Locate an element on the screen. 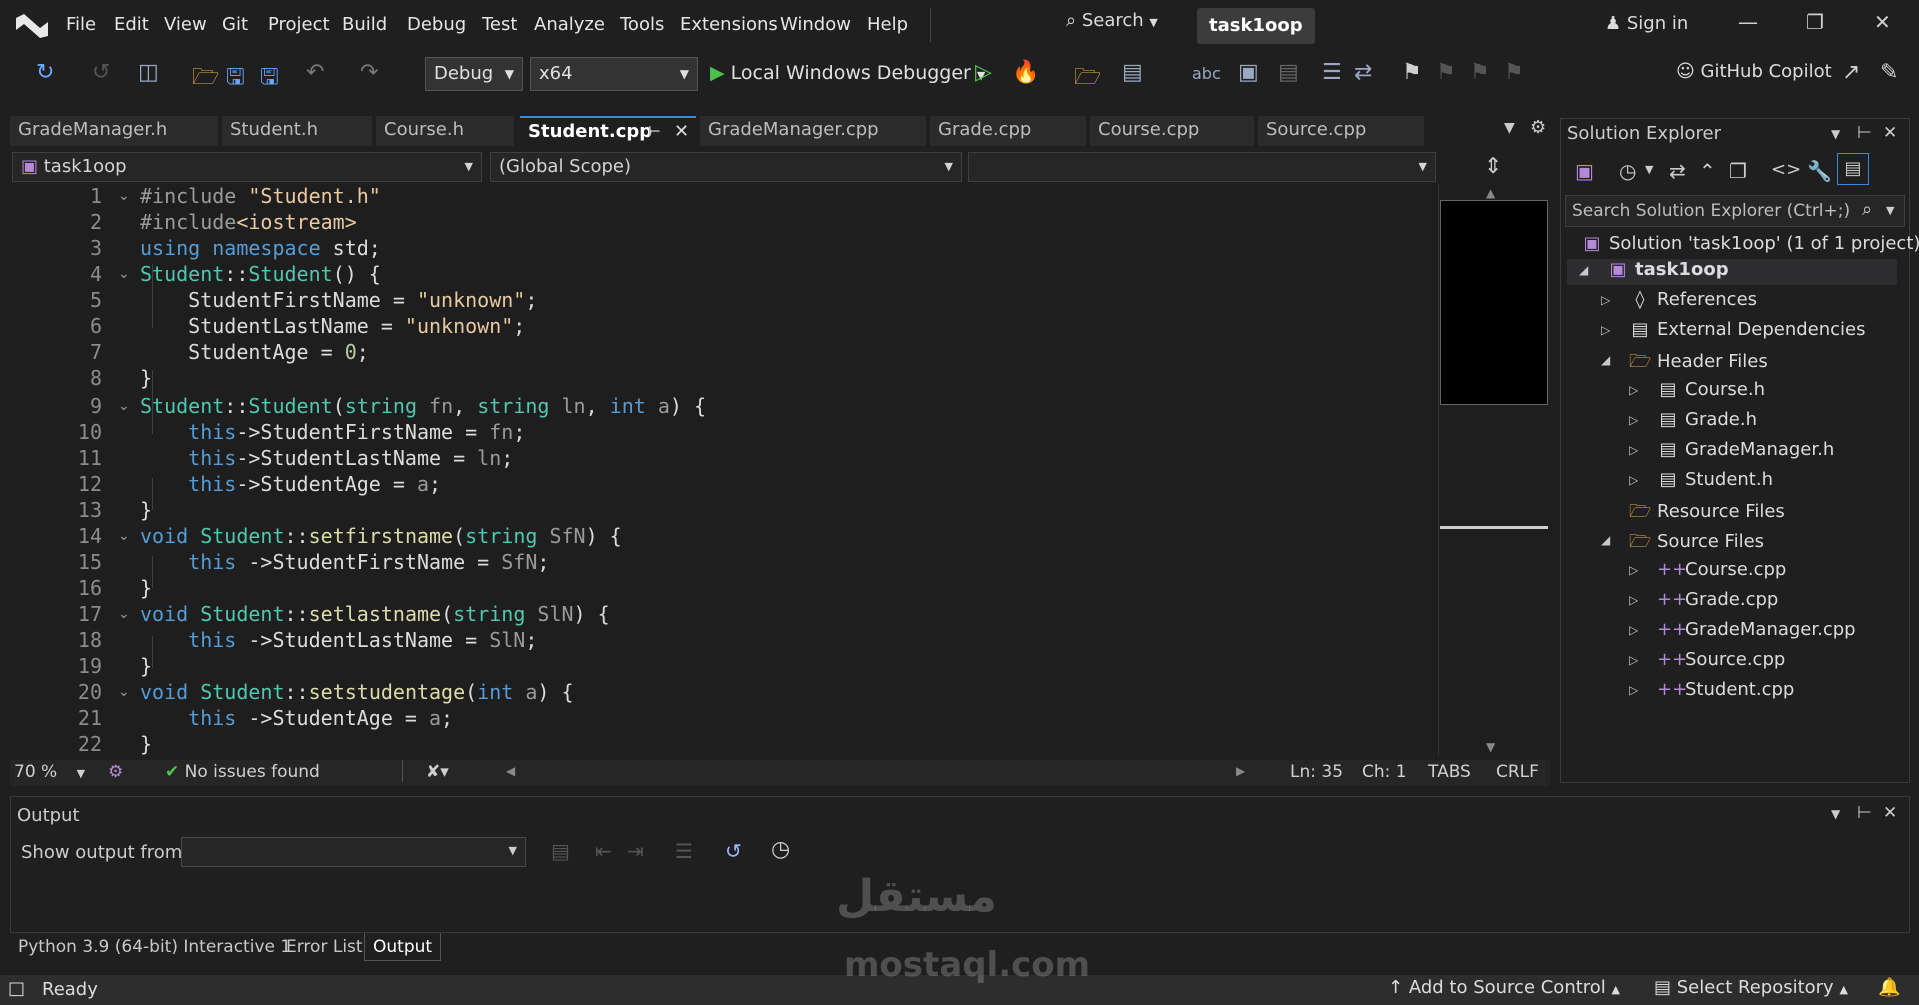  solution-name-badge: task1oop is located at coordinates (1256, 26).